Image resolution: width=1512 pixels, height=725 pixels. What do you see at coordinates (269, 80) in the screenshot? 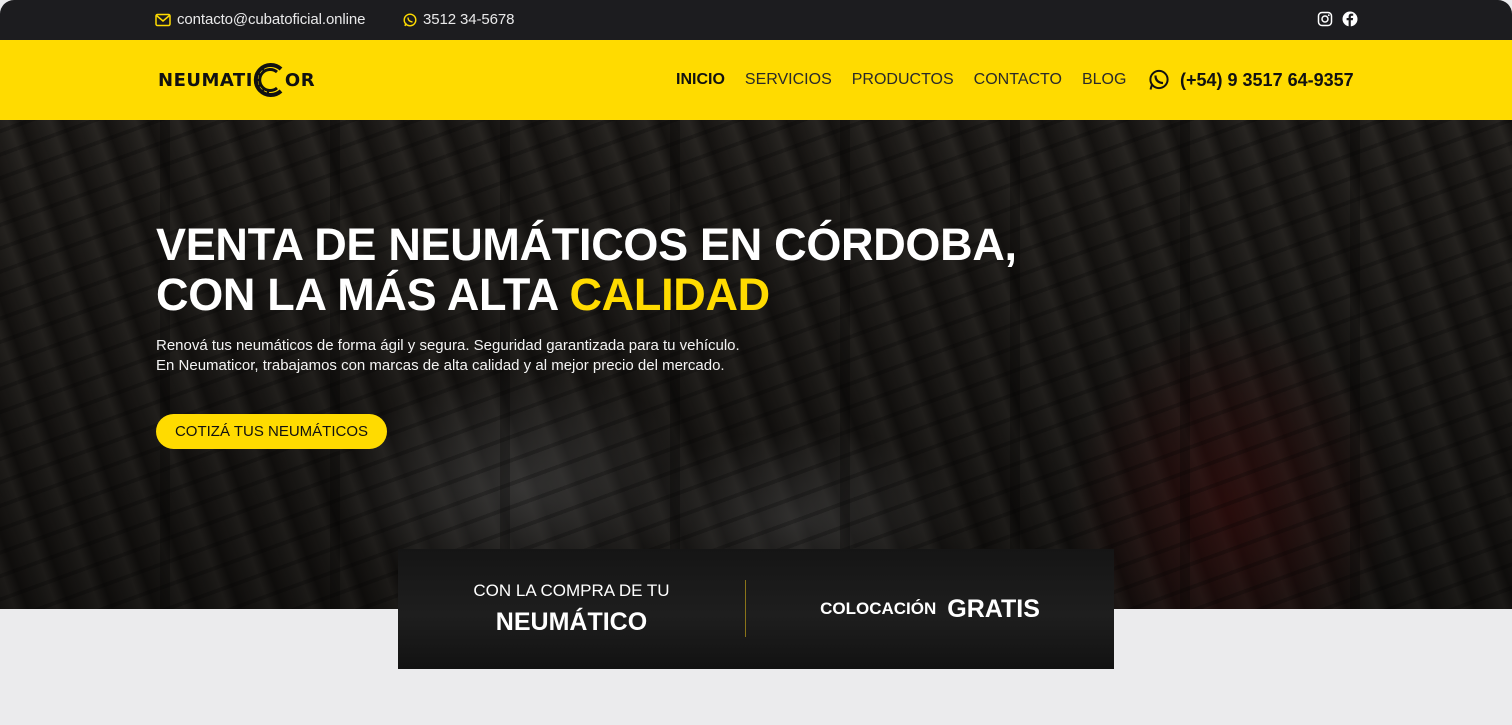
I see `tire-icon` at bounding box center [269, 80].